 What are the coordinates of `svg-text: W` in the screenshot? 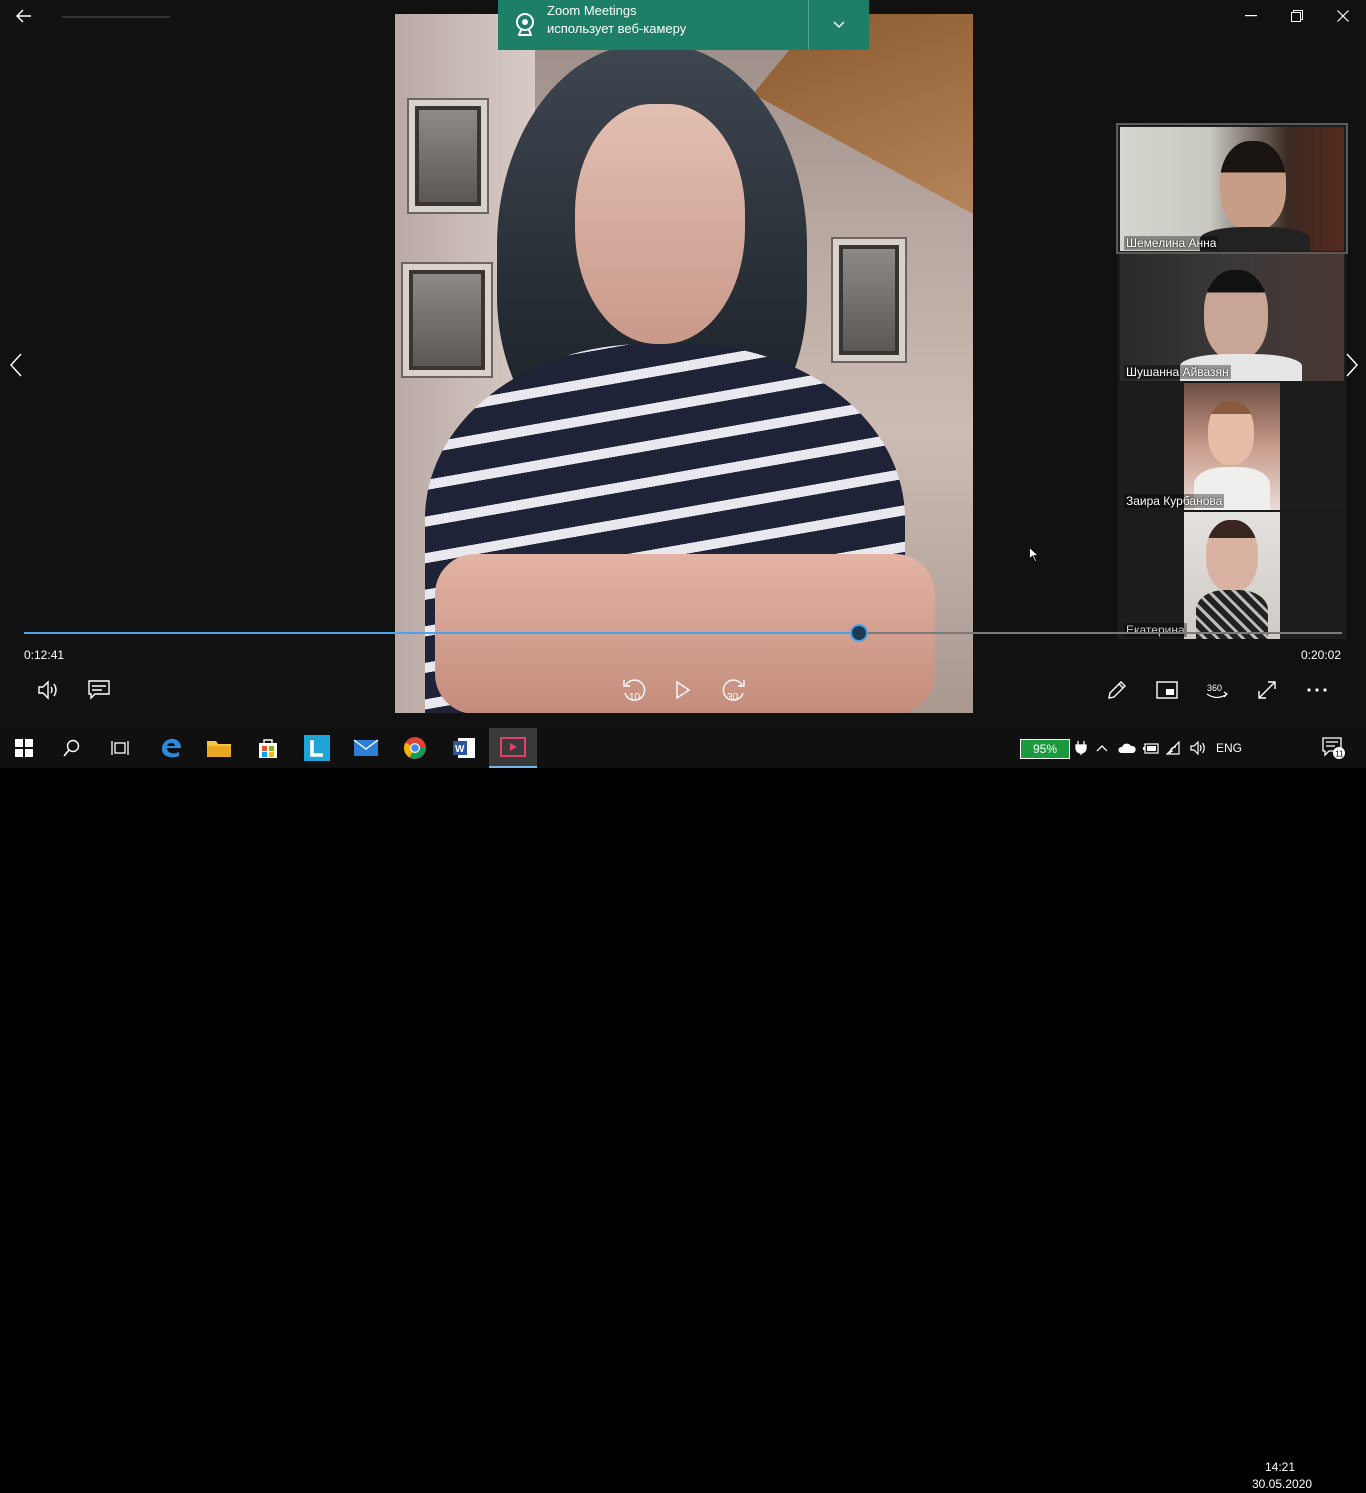 It's located at (460, 749).